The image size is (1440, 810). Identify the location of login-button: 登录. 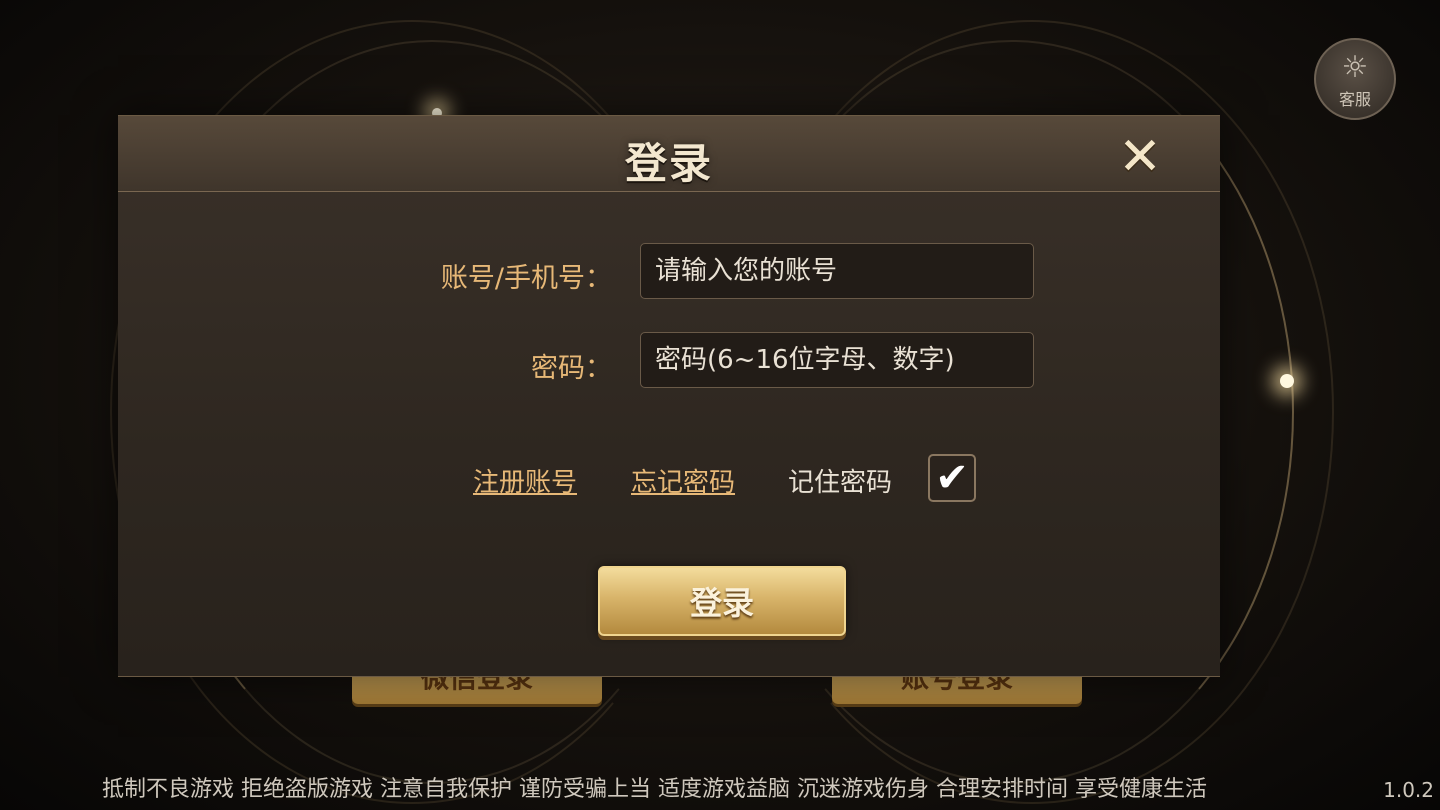
(722, 601).